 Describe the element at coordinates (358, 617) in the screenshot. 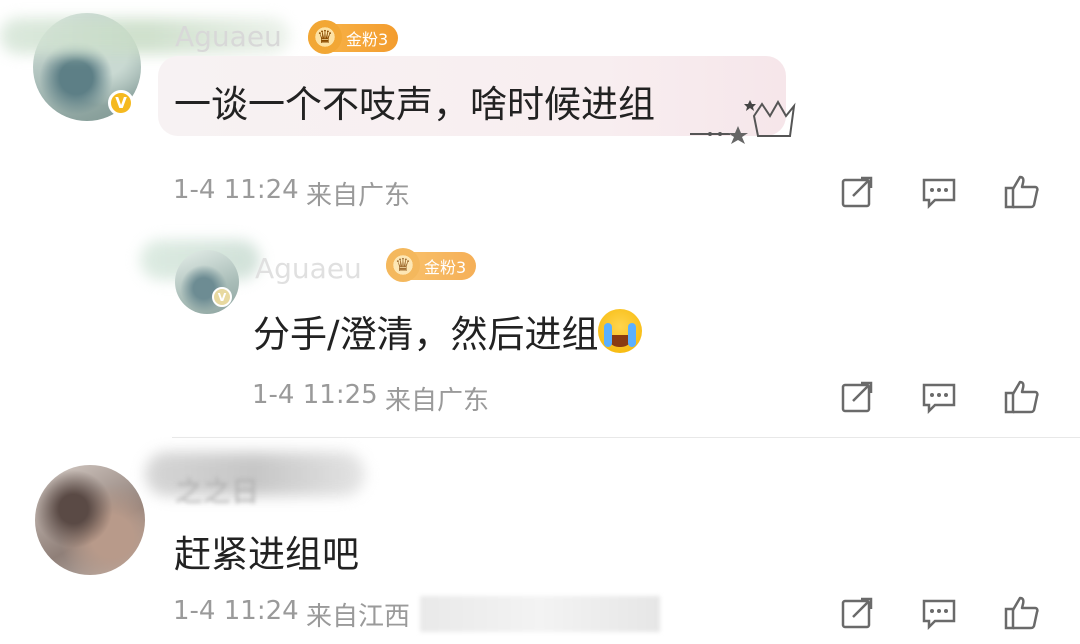

I see `comment-location: 来自江西` at that location.